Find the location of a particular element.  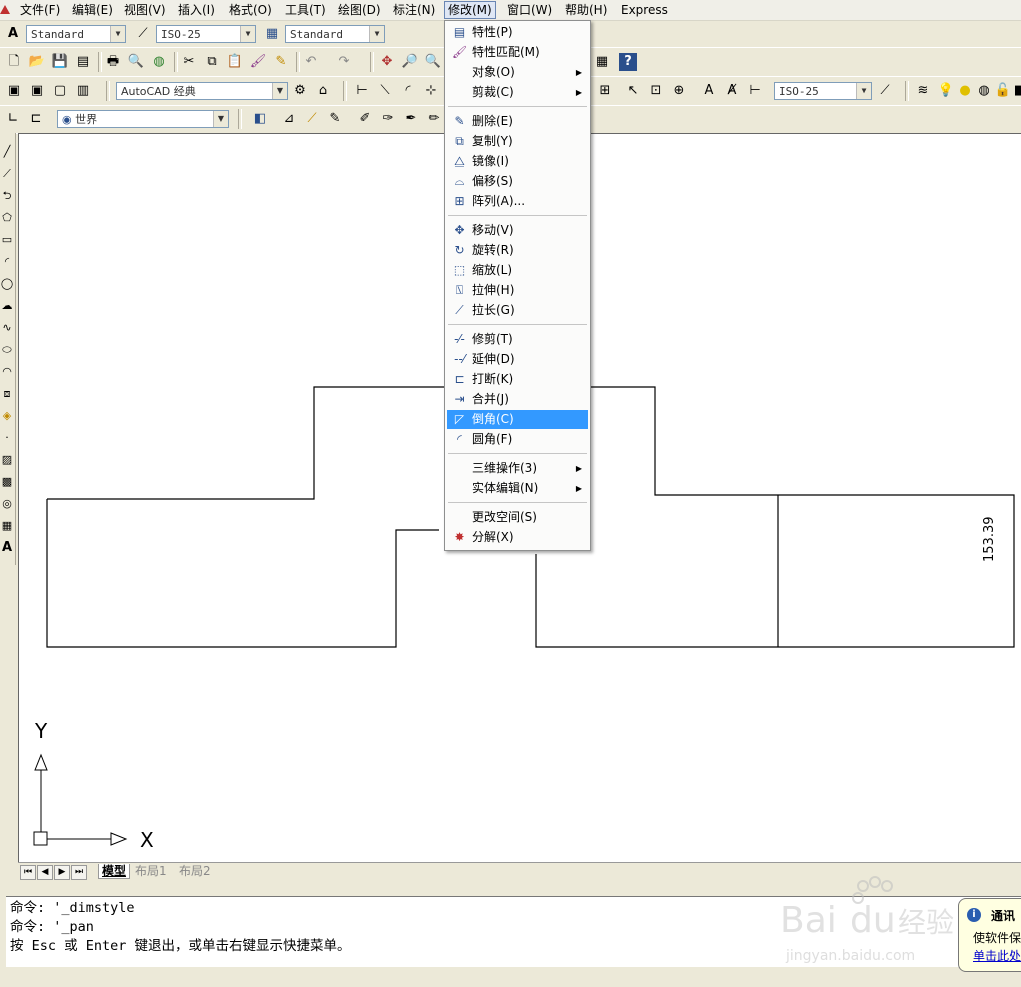

menu-view: 视图(V) is located at coordinates (145, 10).